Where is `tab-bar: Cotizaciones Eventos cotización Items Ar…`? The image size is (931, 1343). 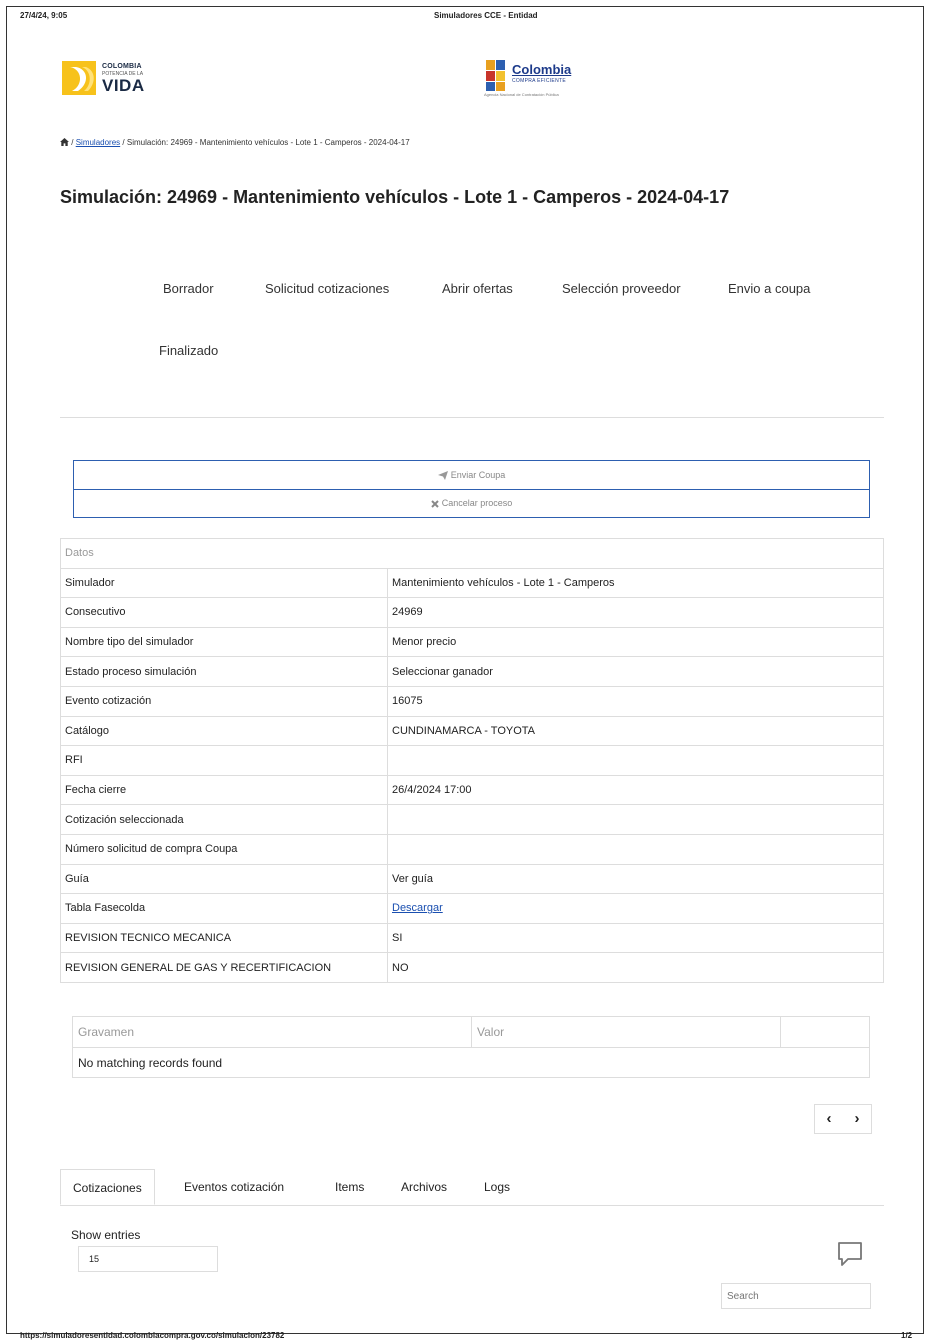
tab-bar: Cotizaciones Eventos cotización Items Ar… is located at coordinates (472, 1187).